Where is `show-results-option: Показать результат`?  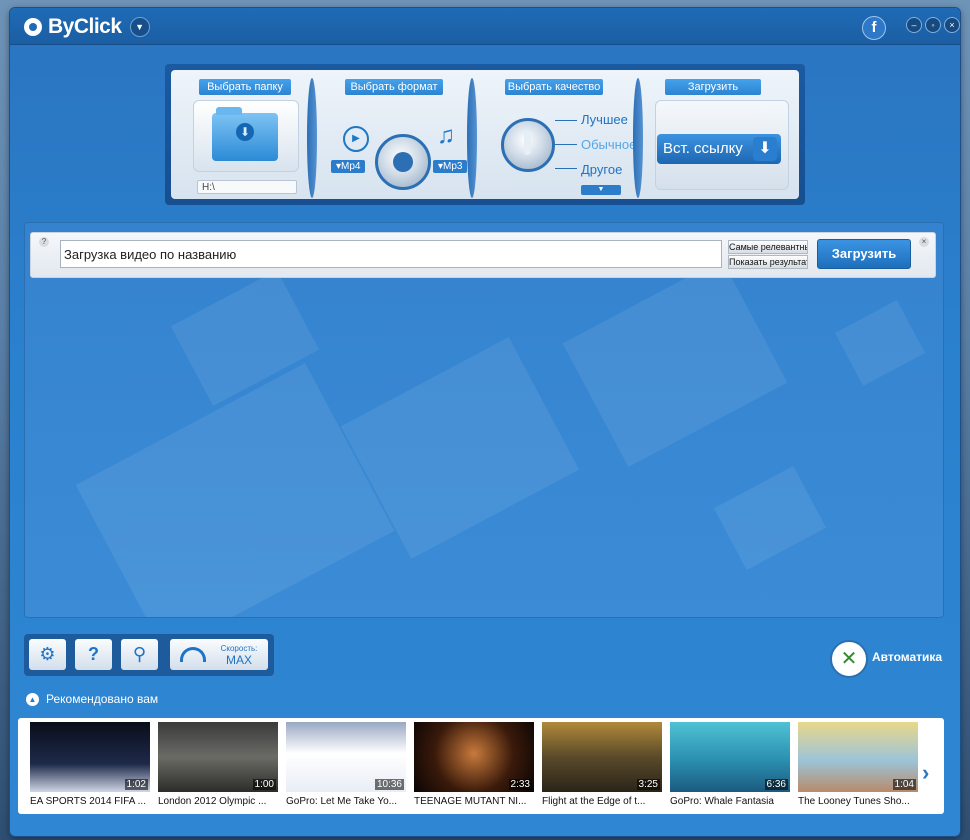 show-results-option: Показать результат is located at coordinates (768, 262).